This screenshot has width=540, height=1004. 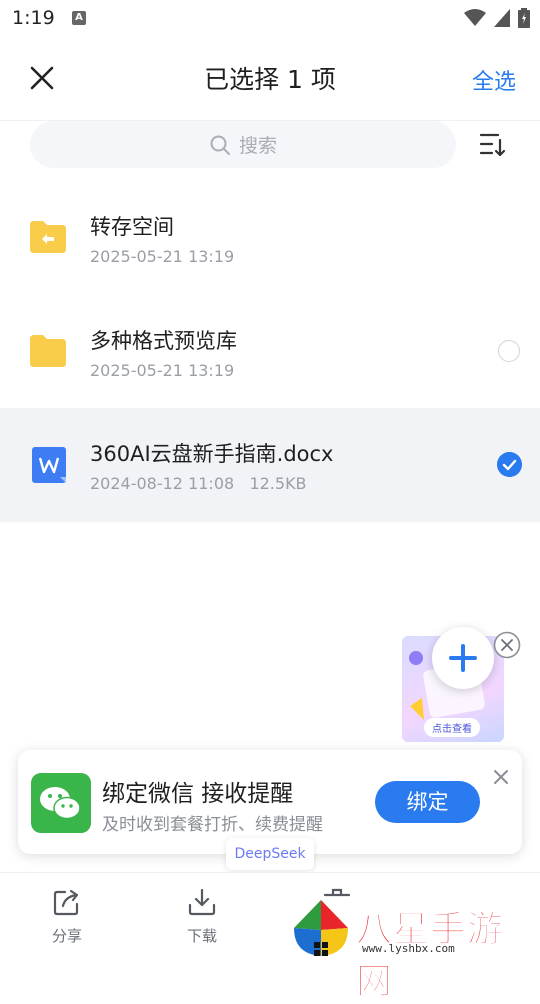 I want to click on watermark-url: www.lyshbx.com, so click(x=408, y=948).